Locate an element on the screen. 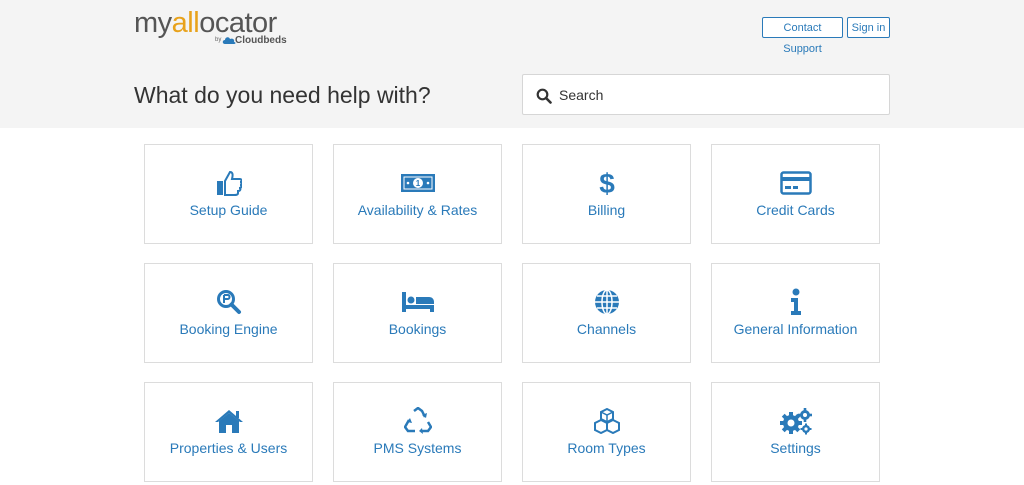  info-icon is located at coordinates (795, 301).